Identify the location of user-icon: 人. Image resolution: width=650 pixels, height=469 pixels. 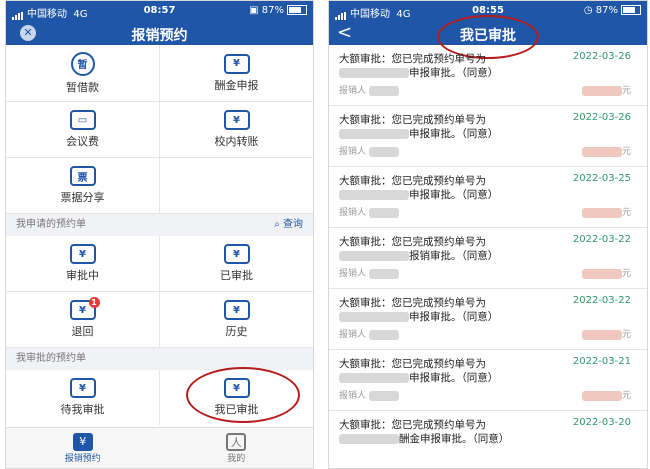
(236, 441).